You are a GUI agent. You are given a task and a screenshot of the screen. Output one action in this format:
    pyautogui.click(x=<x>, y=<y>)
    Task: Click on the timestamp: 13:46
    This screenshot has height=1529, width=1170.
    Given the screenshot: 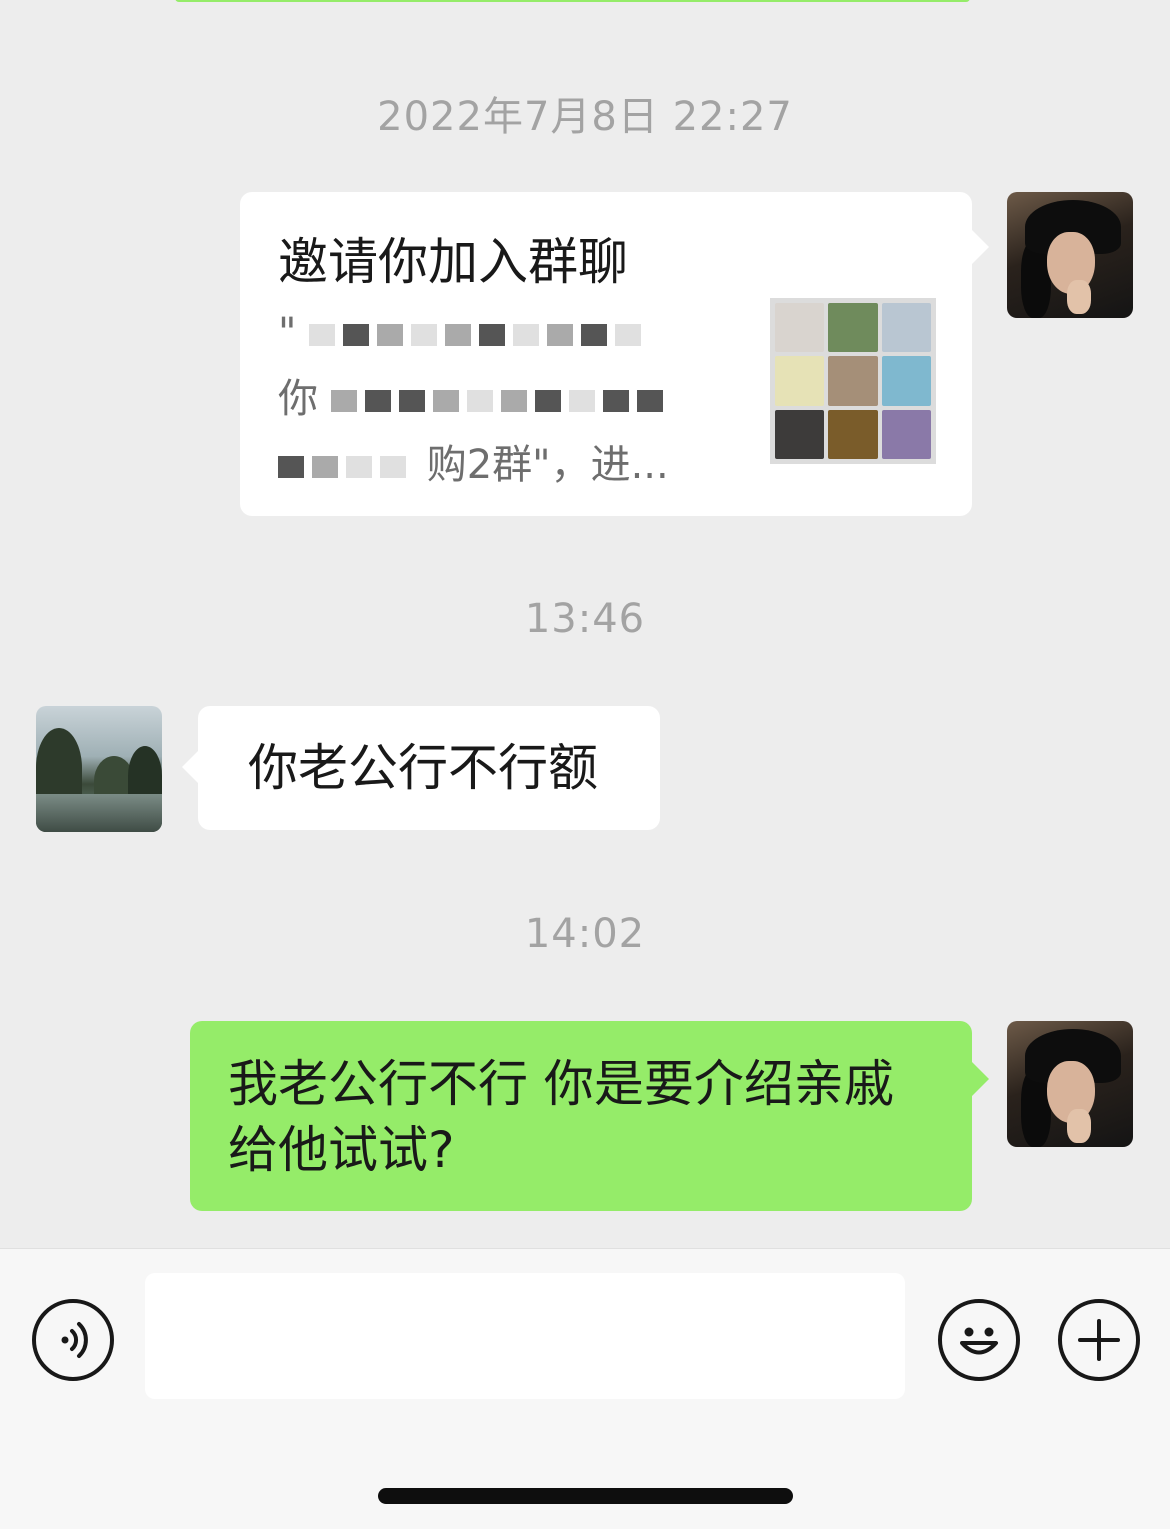 What is the action you would take?
    pyautogui.click(x=585, y=619)
    